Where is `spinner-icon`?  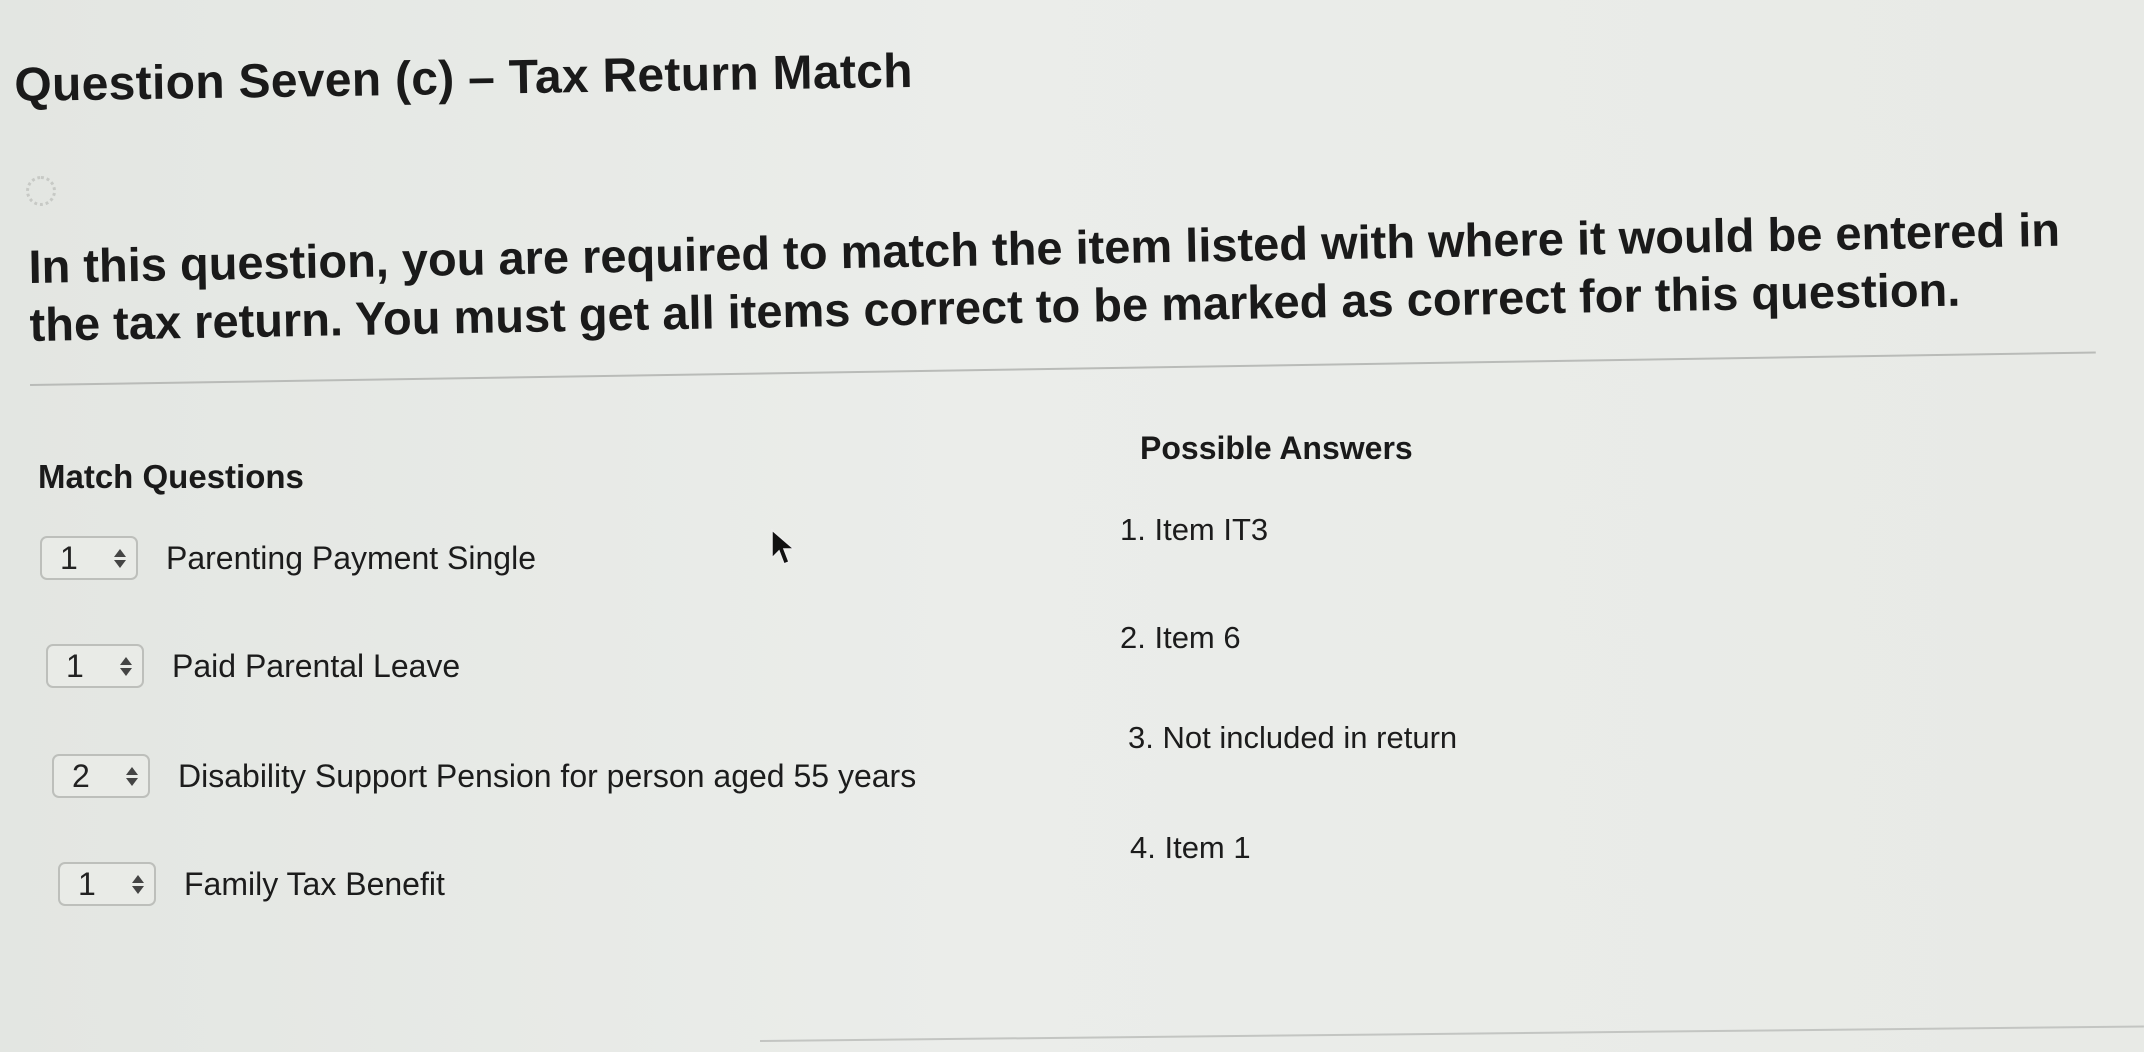
spinner-icon is located at coordinates (41, 191).